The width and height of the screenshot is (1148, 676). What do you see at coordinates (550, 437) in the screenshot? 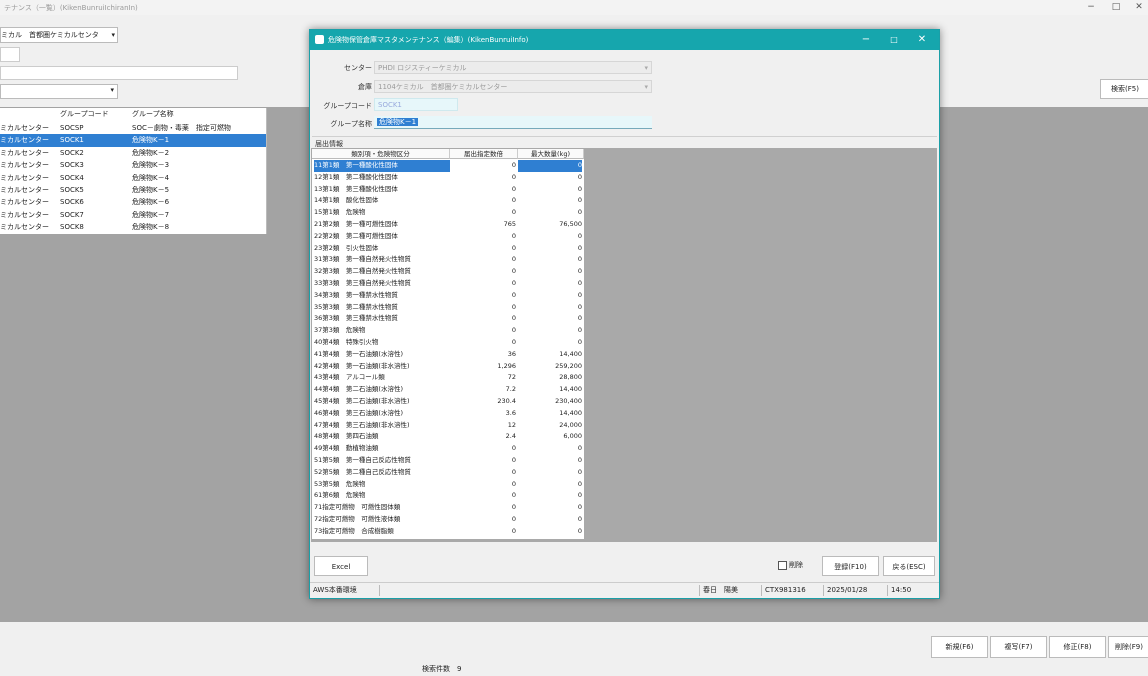
I see `row-max-qty: 6,000` at bounding box center [550, 437].